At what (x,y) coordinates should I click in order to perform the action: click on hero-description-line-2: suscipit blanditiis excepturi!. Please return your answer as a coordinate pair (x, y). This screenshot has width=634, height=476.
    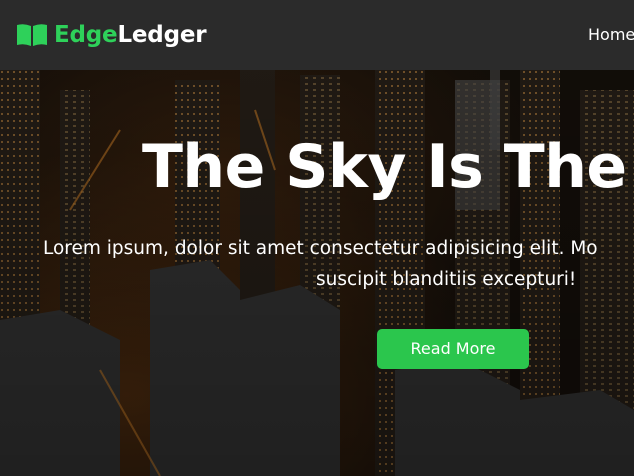
    Looking at the image, I should click on (446, 279).